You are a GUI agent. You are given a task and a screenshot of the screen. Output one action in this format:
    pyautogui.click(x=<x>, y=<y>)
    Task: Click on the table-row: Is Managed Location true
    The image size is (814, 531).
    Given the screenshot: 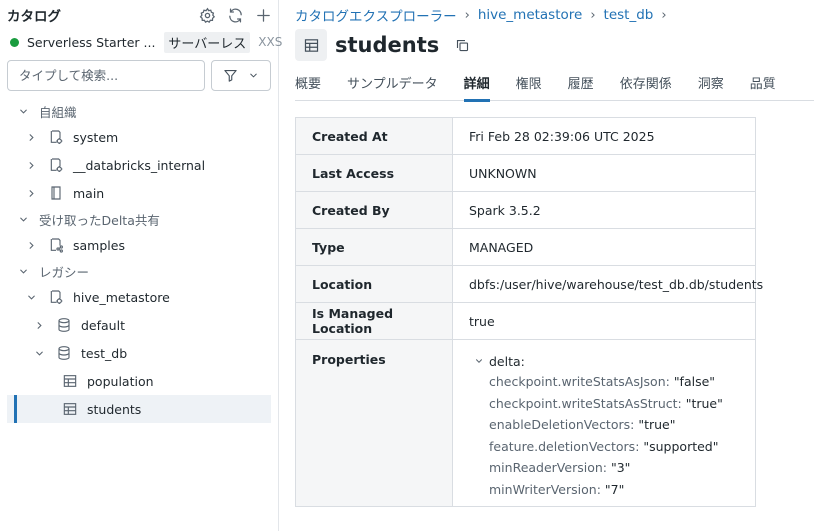 What is the action you would take?
    pyautogui.click(x=525, y=321)
    